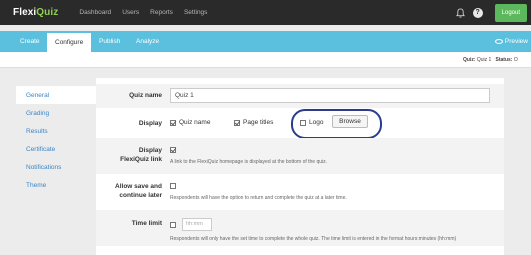 The image size is (531, 255). What do you see at coordinates (95, 12) in the screenshot?
I see `nav-dashboard: Dashboard` at bounding box center [95, 12].